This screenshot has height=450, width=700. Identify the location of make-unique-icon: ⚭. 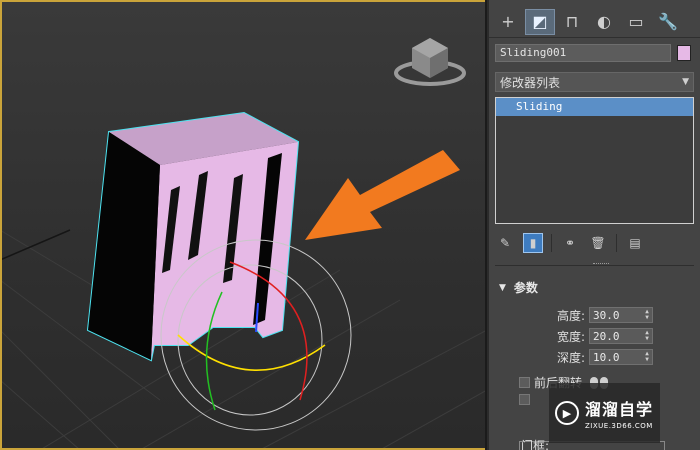
(570, 243).